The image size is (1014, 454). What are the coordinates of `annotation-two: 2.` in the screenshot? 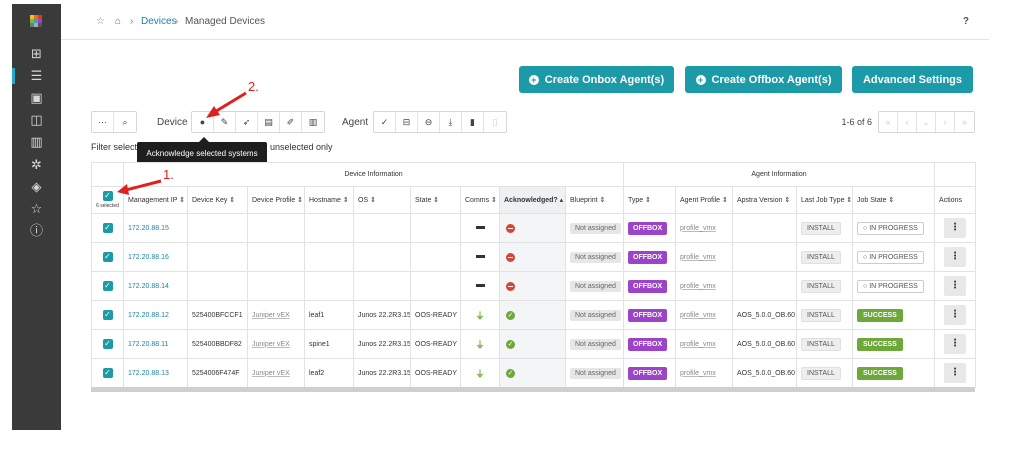 It's located at (253, 86).